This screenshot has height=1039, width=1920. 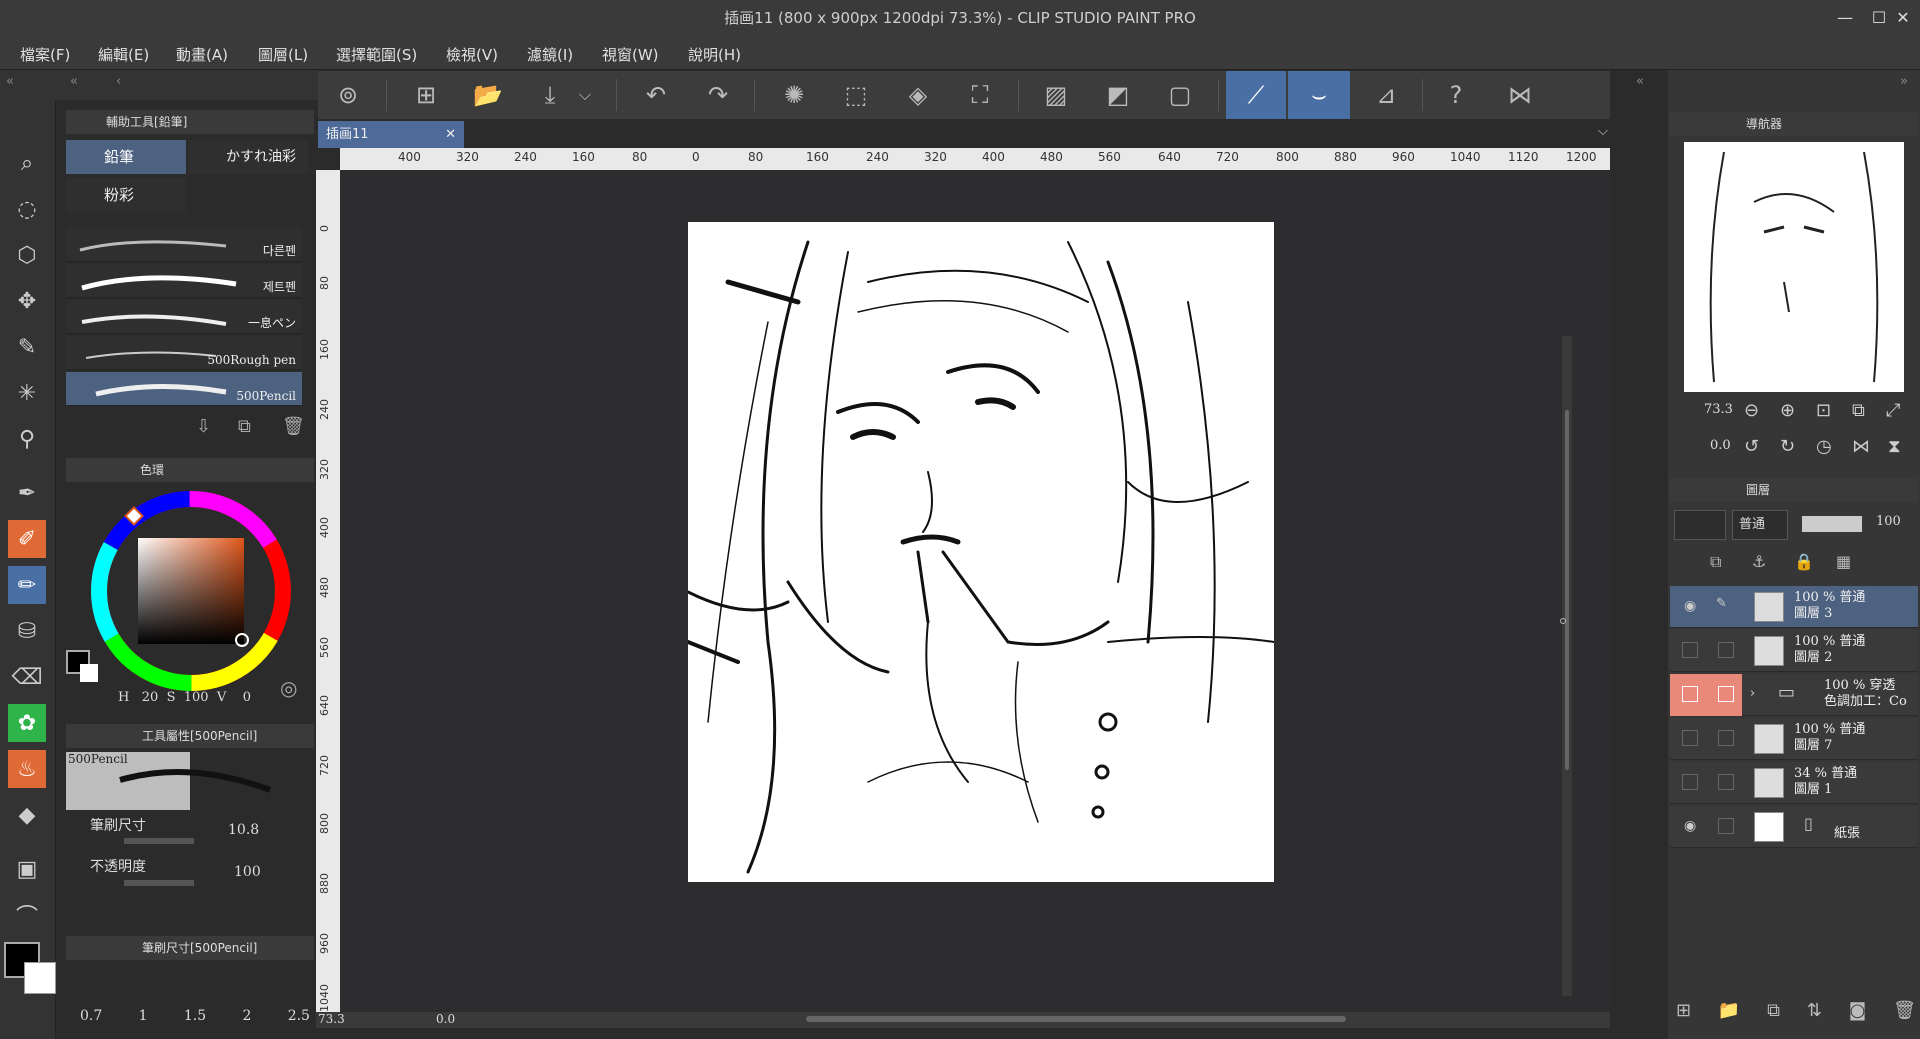 What do you see at coordinates (1603, 131) in the screenshot?
I see `tab-menu-chevron-icon: ⌵` at bounding box center [1603, 131].